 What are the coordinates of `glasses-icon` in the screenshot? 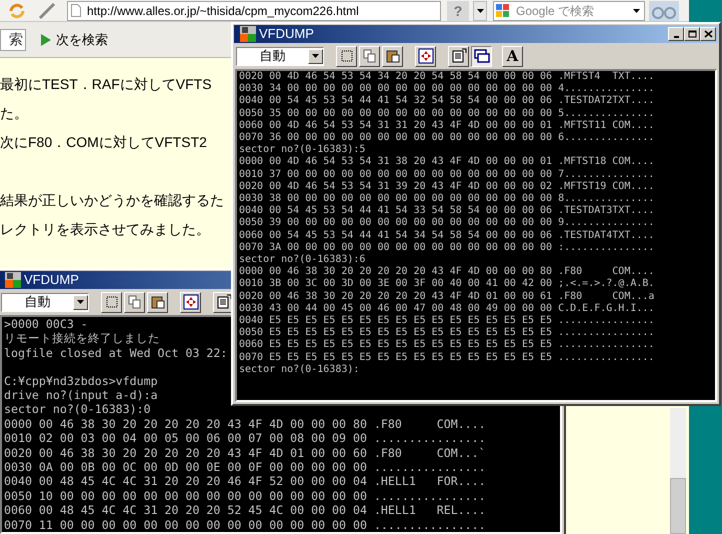 It's located at (664, 10).